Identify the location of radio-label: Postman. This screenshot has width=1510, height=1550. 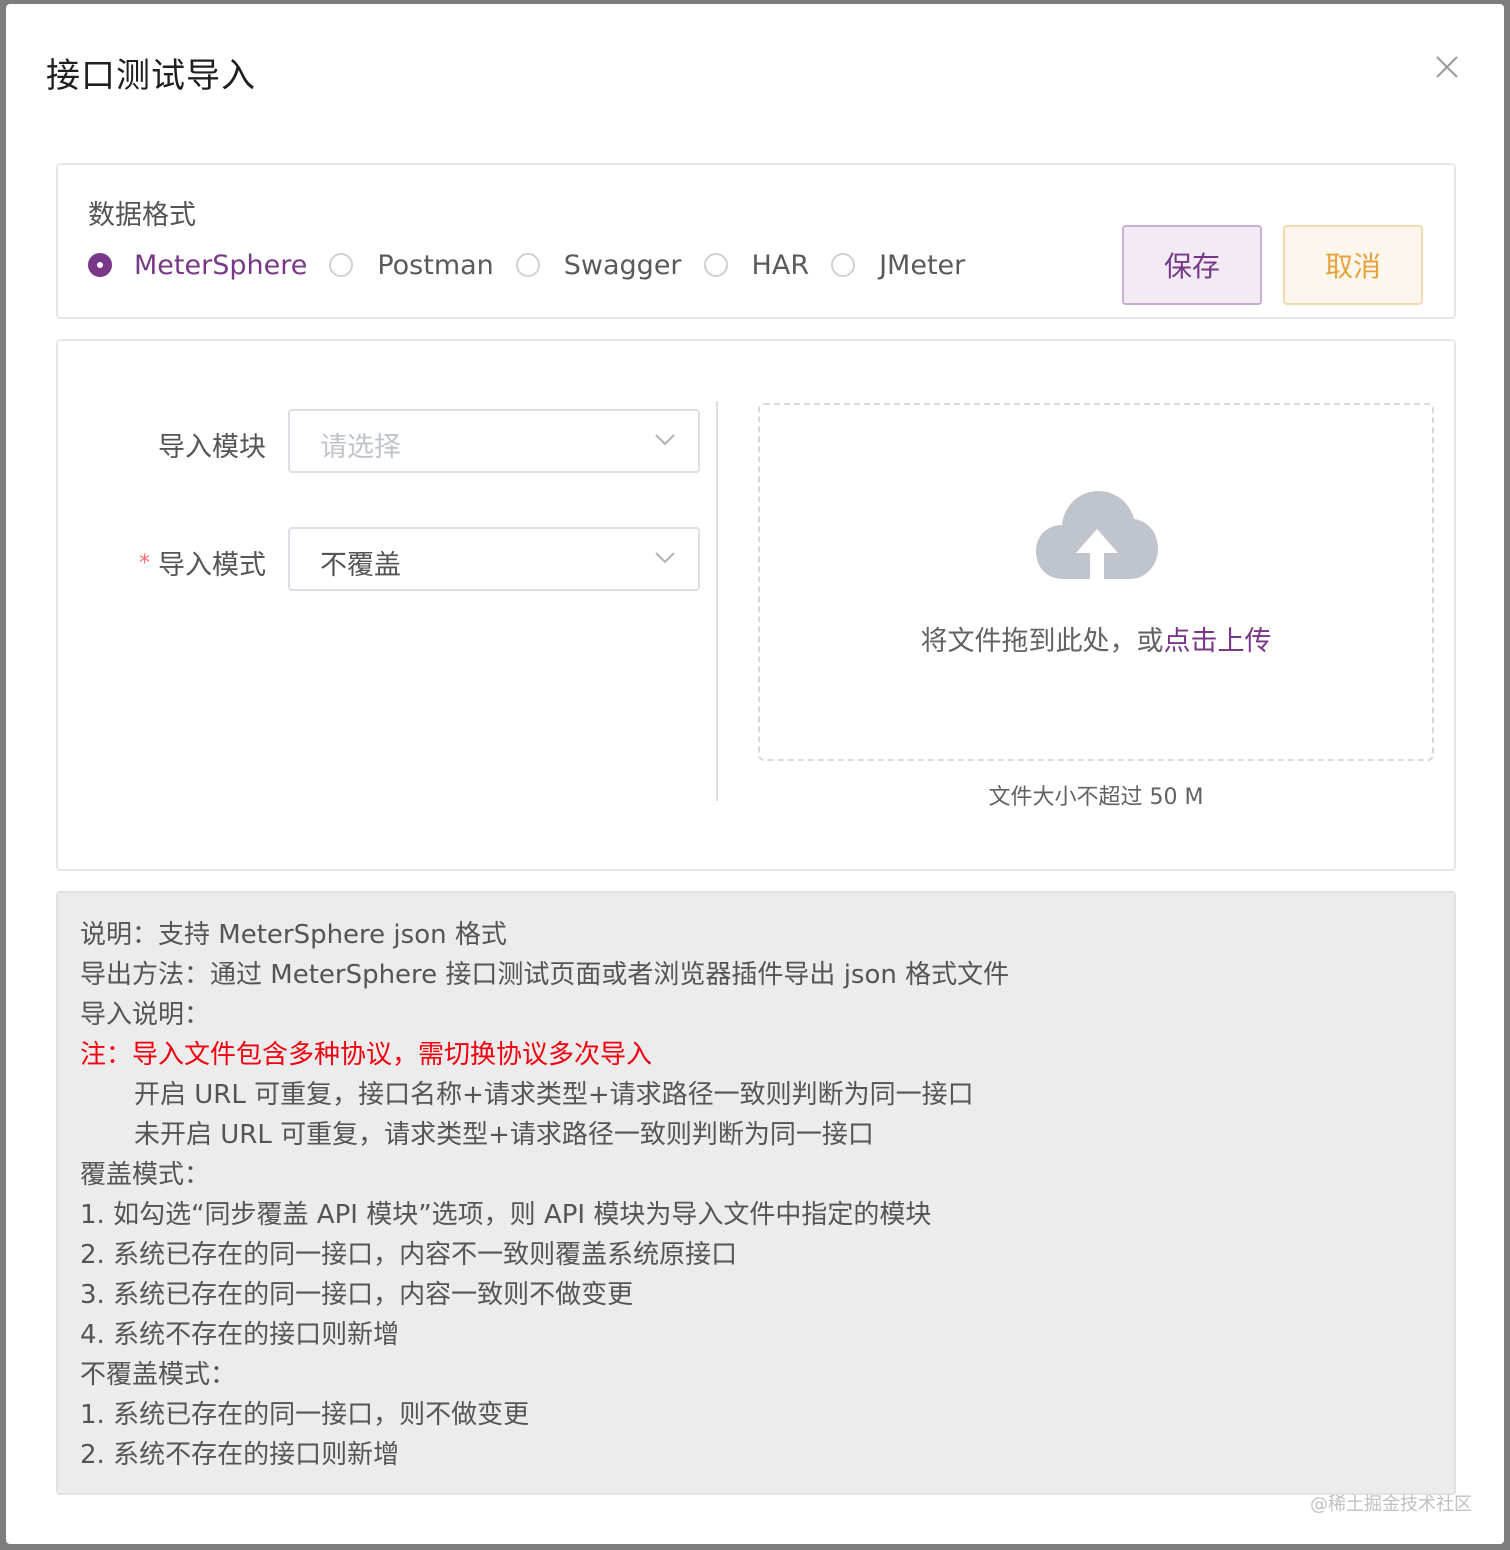
(435, 265).